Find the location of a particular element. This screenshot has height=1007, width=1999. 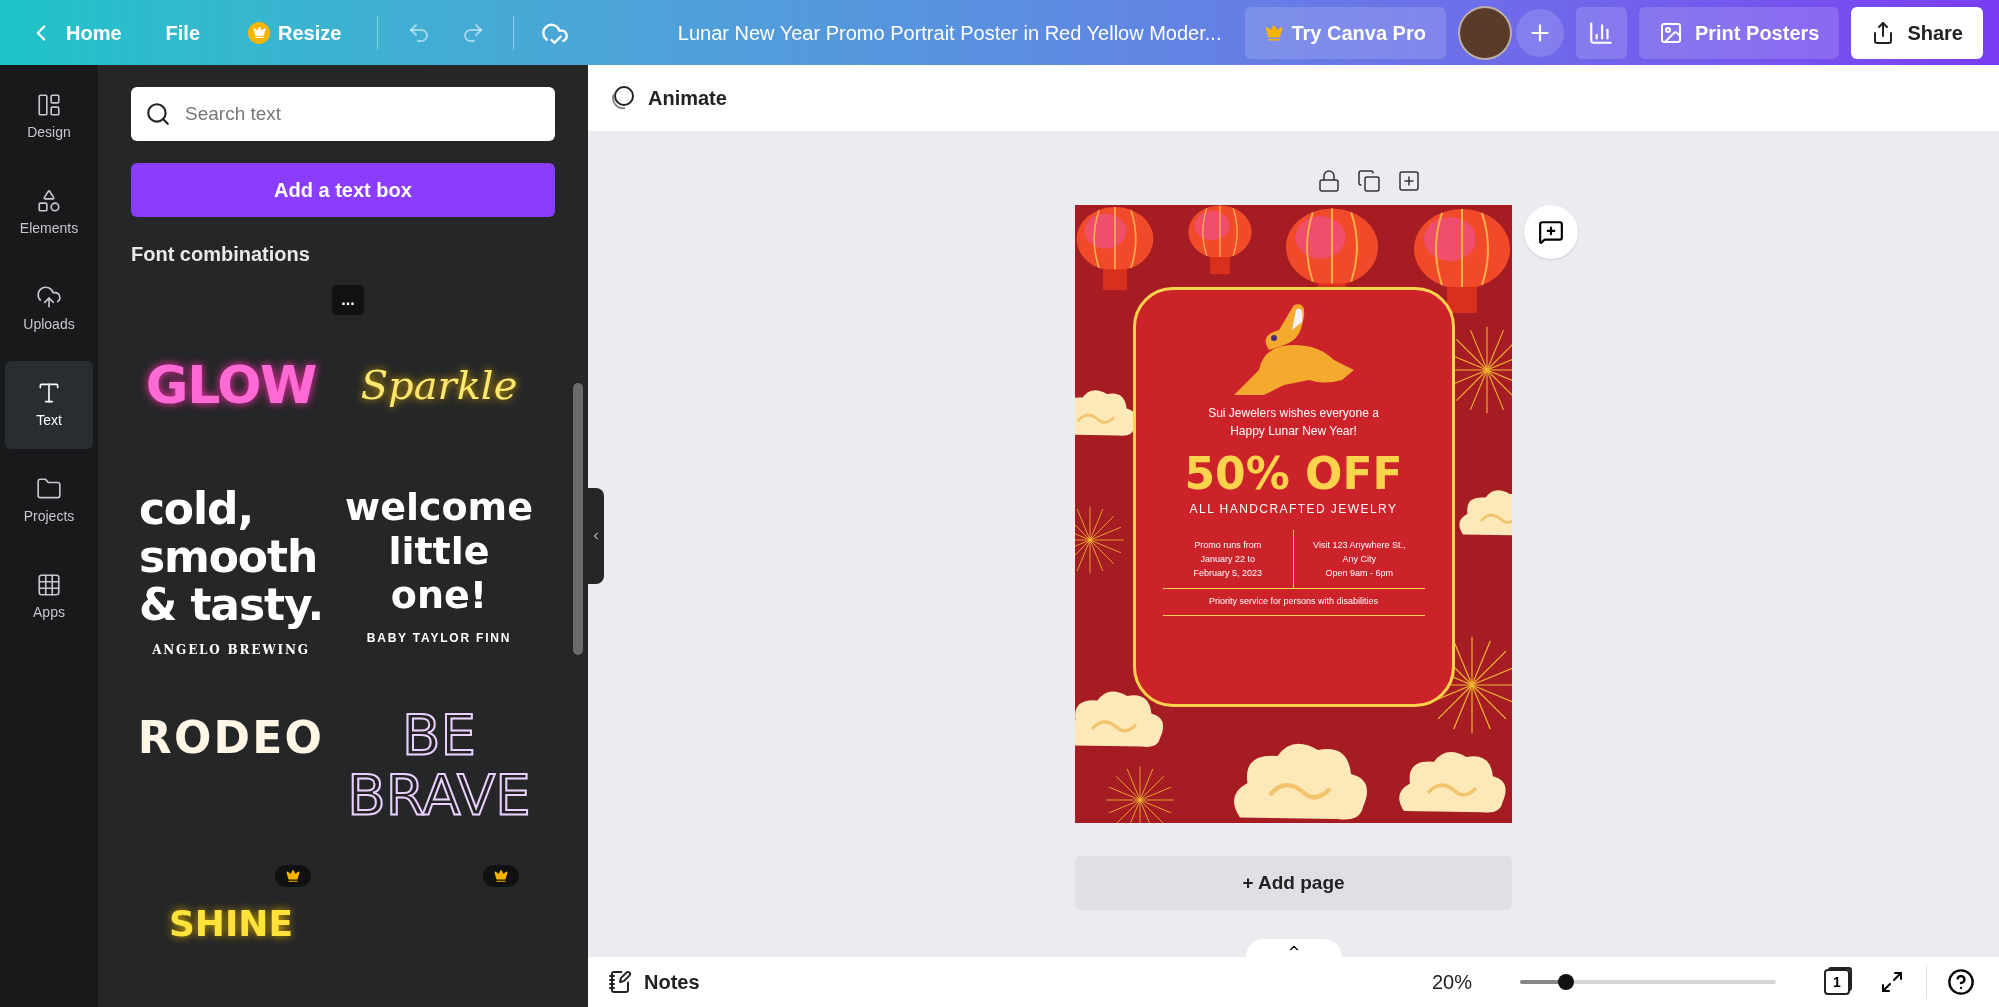

shapes-icon is located at coordinates (49, 200).